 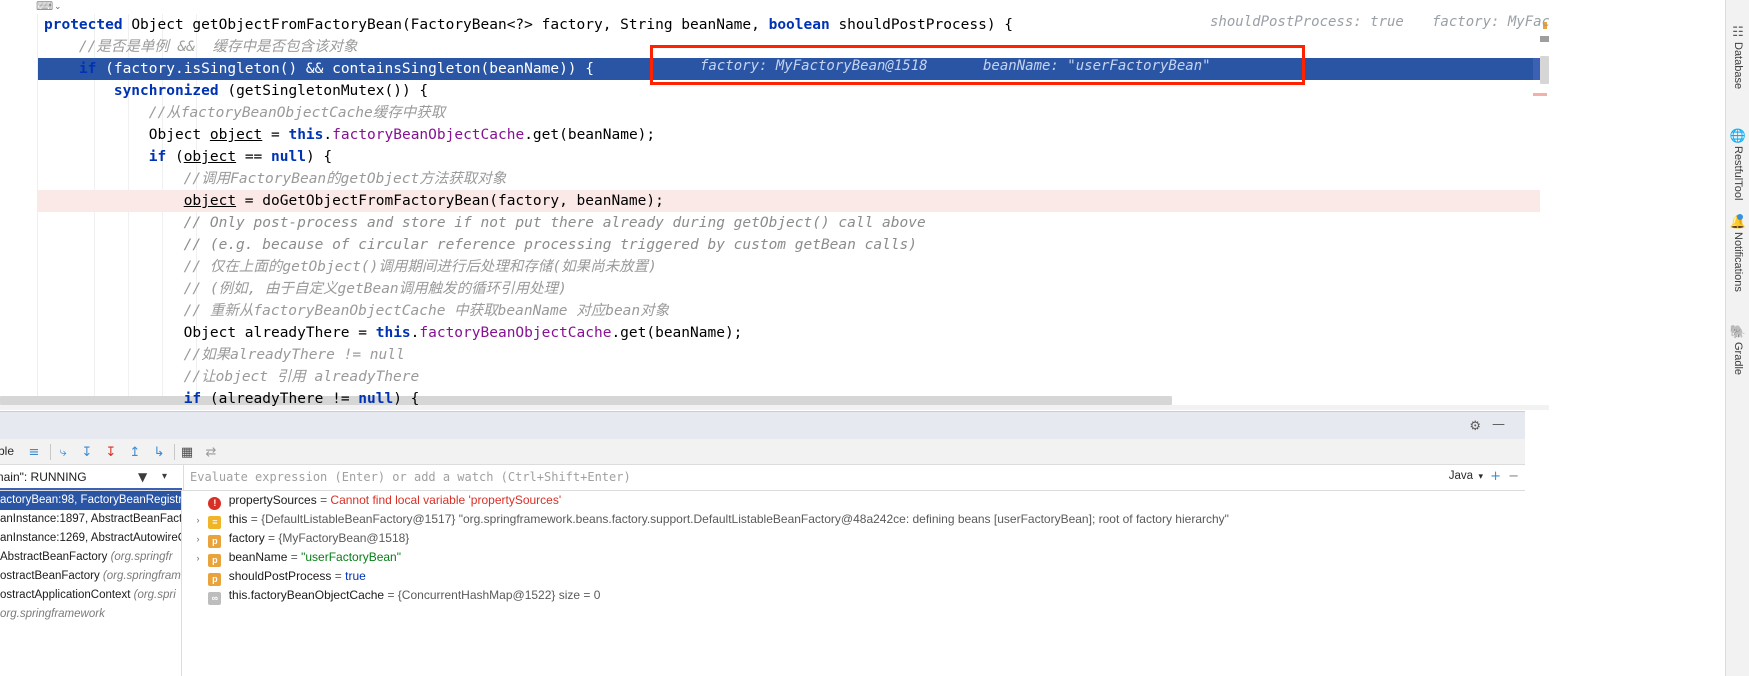 What do you see at coordinates (1307, 22) in the screenshot?
I see `inline-hint-should-post-process: shouldPostProcess: true` at bounding box center [1307, 22].